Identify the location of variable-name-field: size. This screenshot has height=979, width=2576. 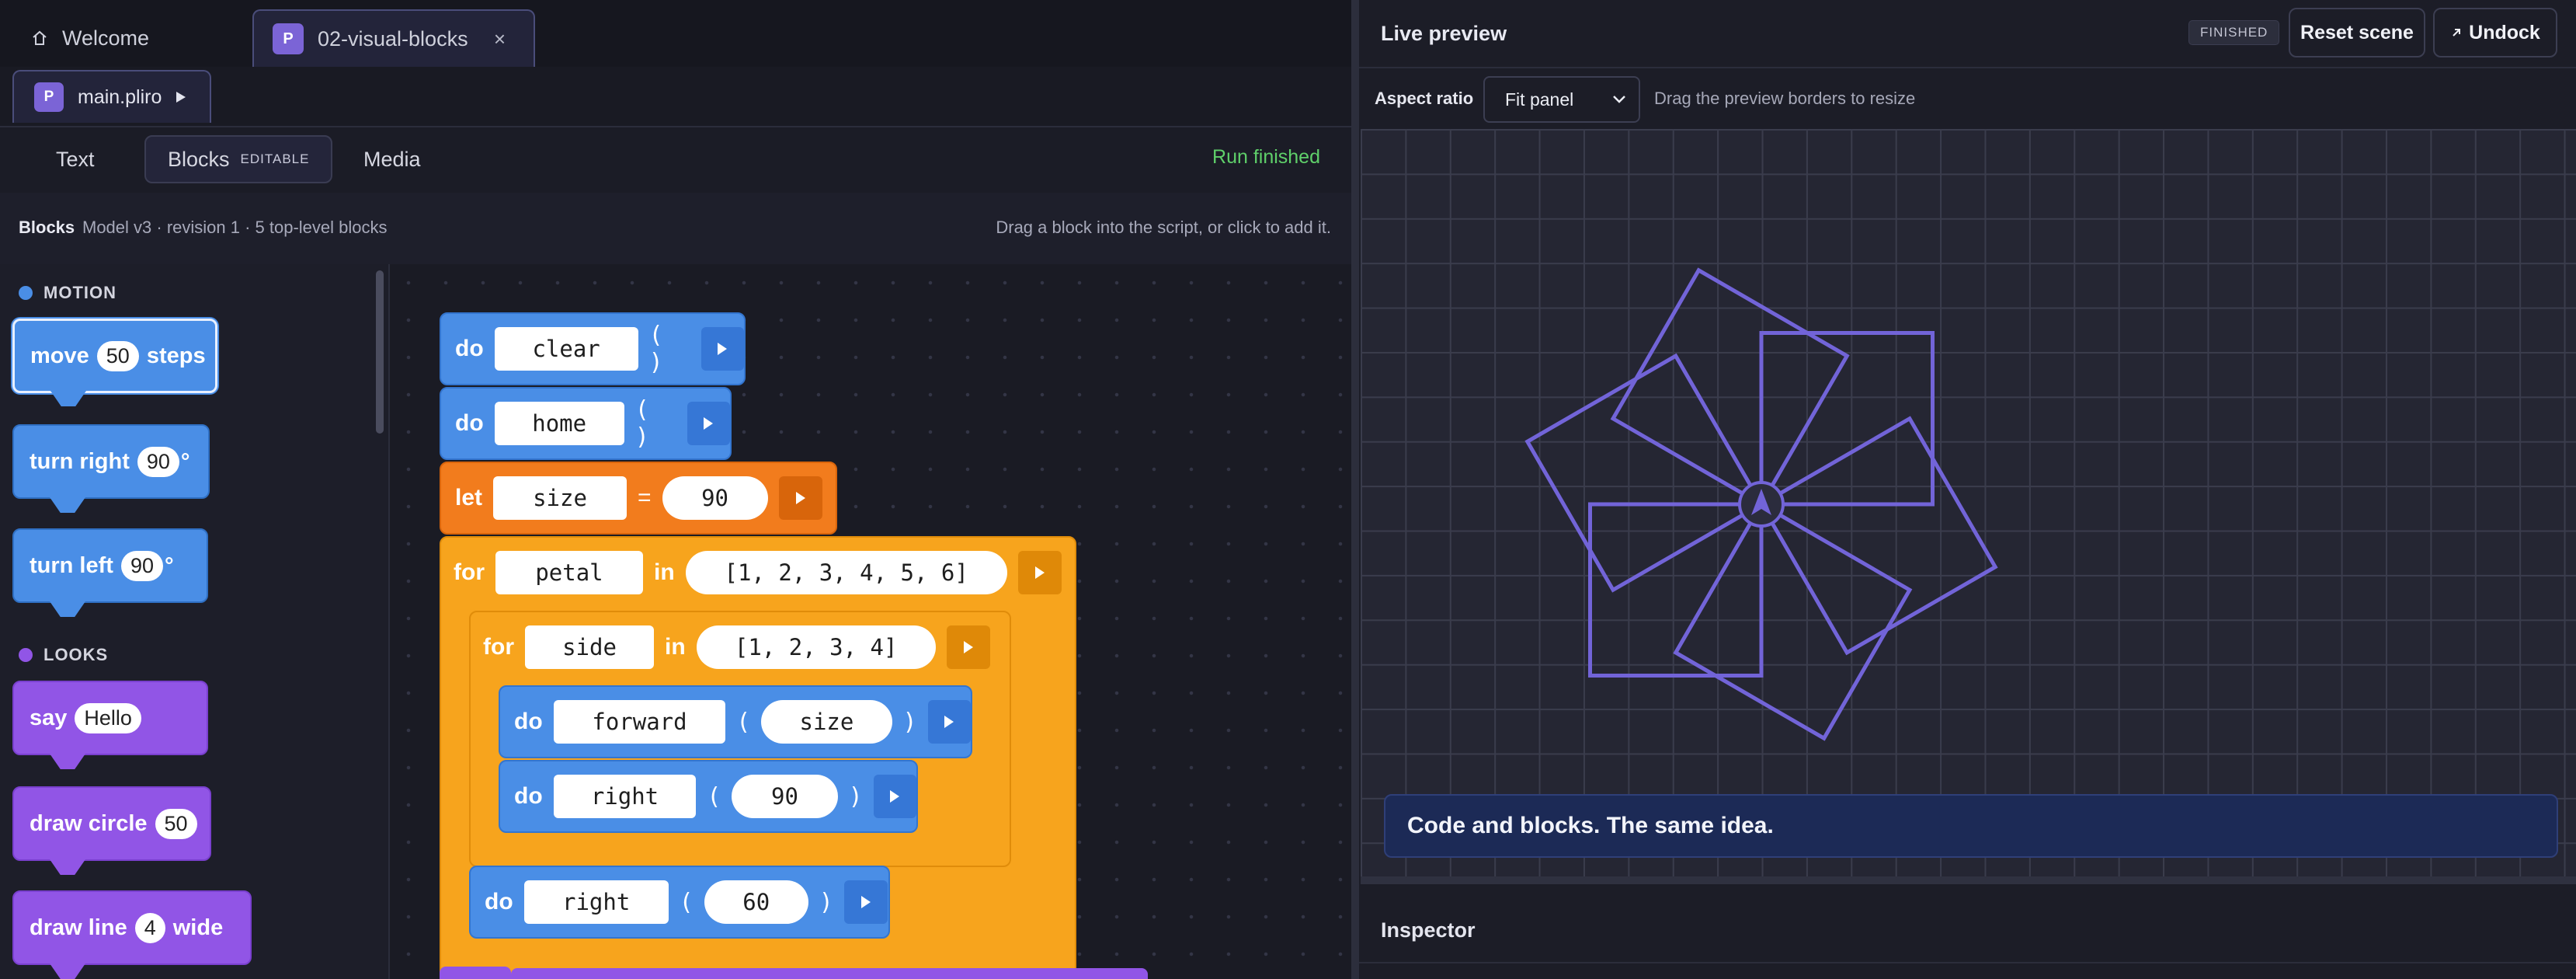
(560, 498).